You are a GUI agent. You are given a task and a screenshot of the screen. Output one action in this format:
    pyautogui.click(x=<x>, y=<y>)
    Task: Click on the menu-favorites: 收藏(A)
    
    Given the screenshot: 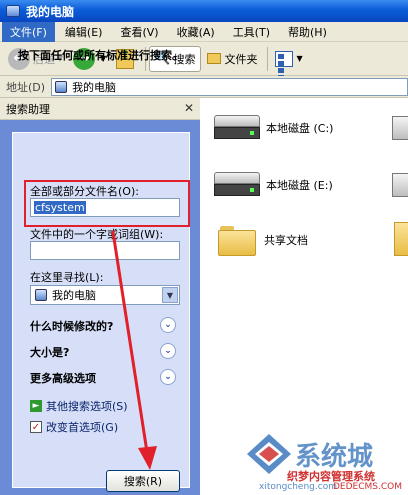 What is the action you would take?
    pyautogui.click(x=196, y=32)
    